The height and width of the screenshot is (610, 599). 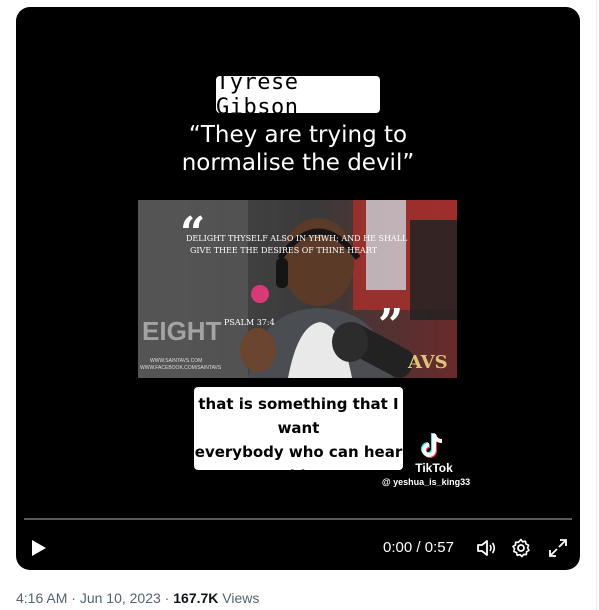 I want to click on svg-text: EIGHT, so click(x=182, y=331).